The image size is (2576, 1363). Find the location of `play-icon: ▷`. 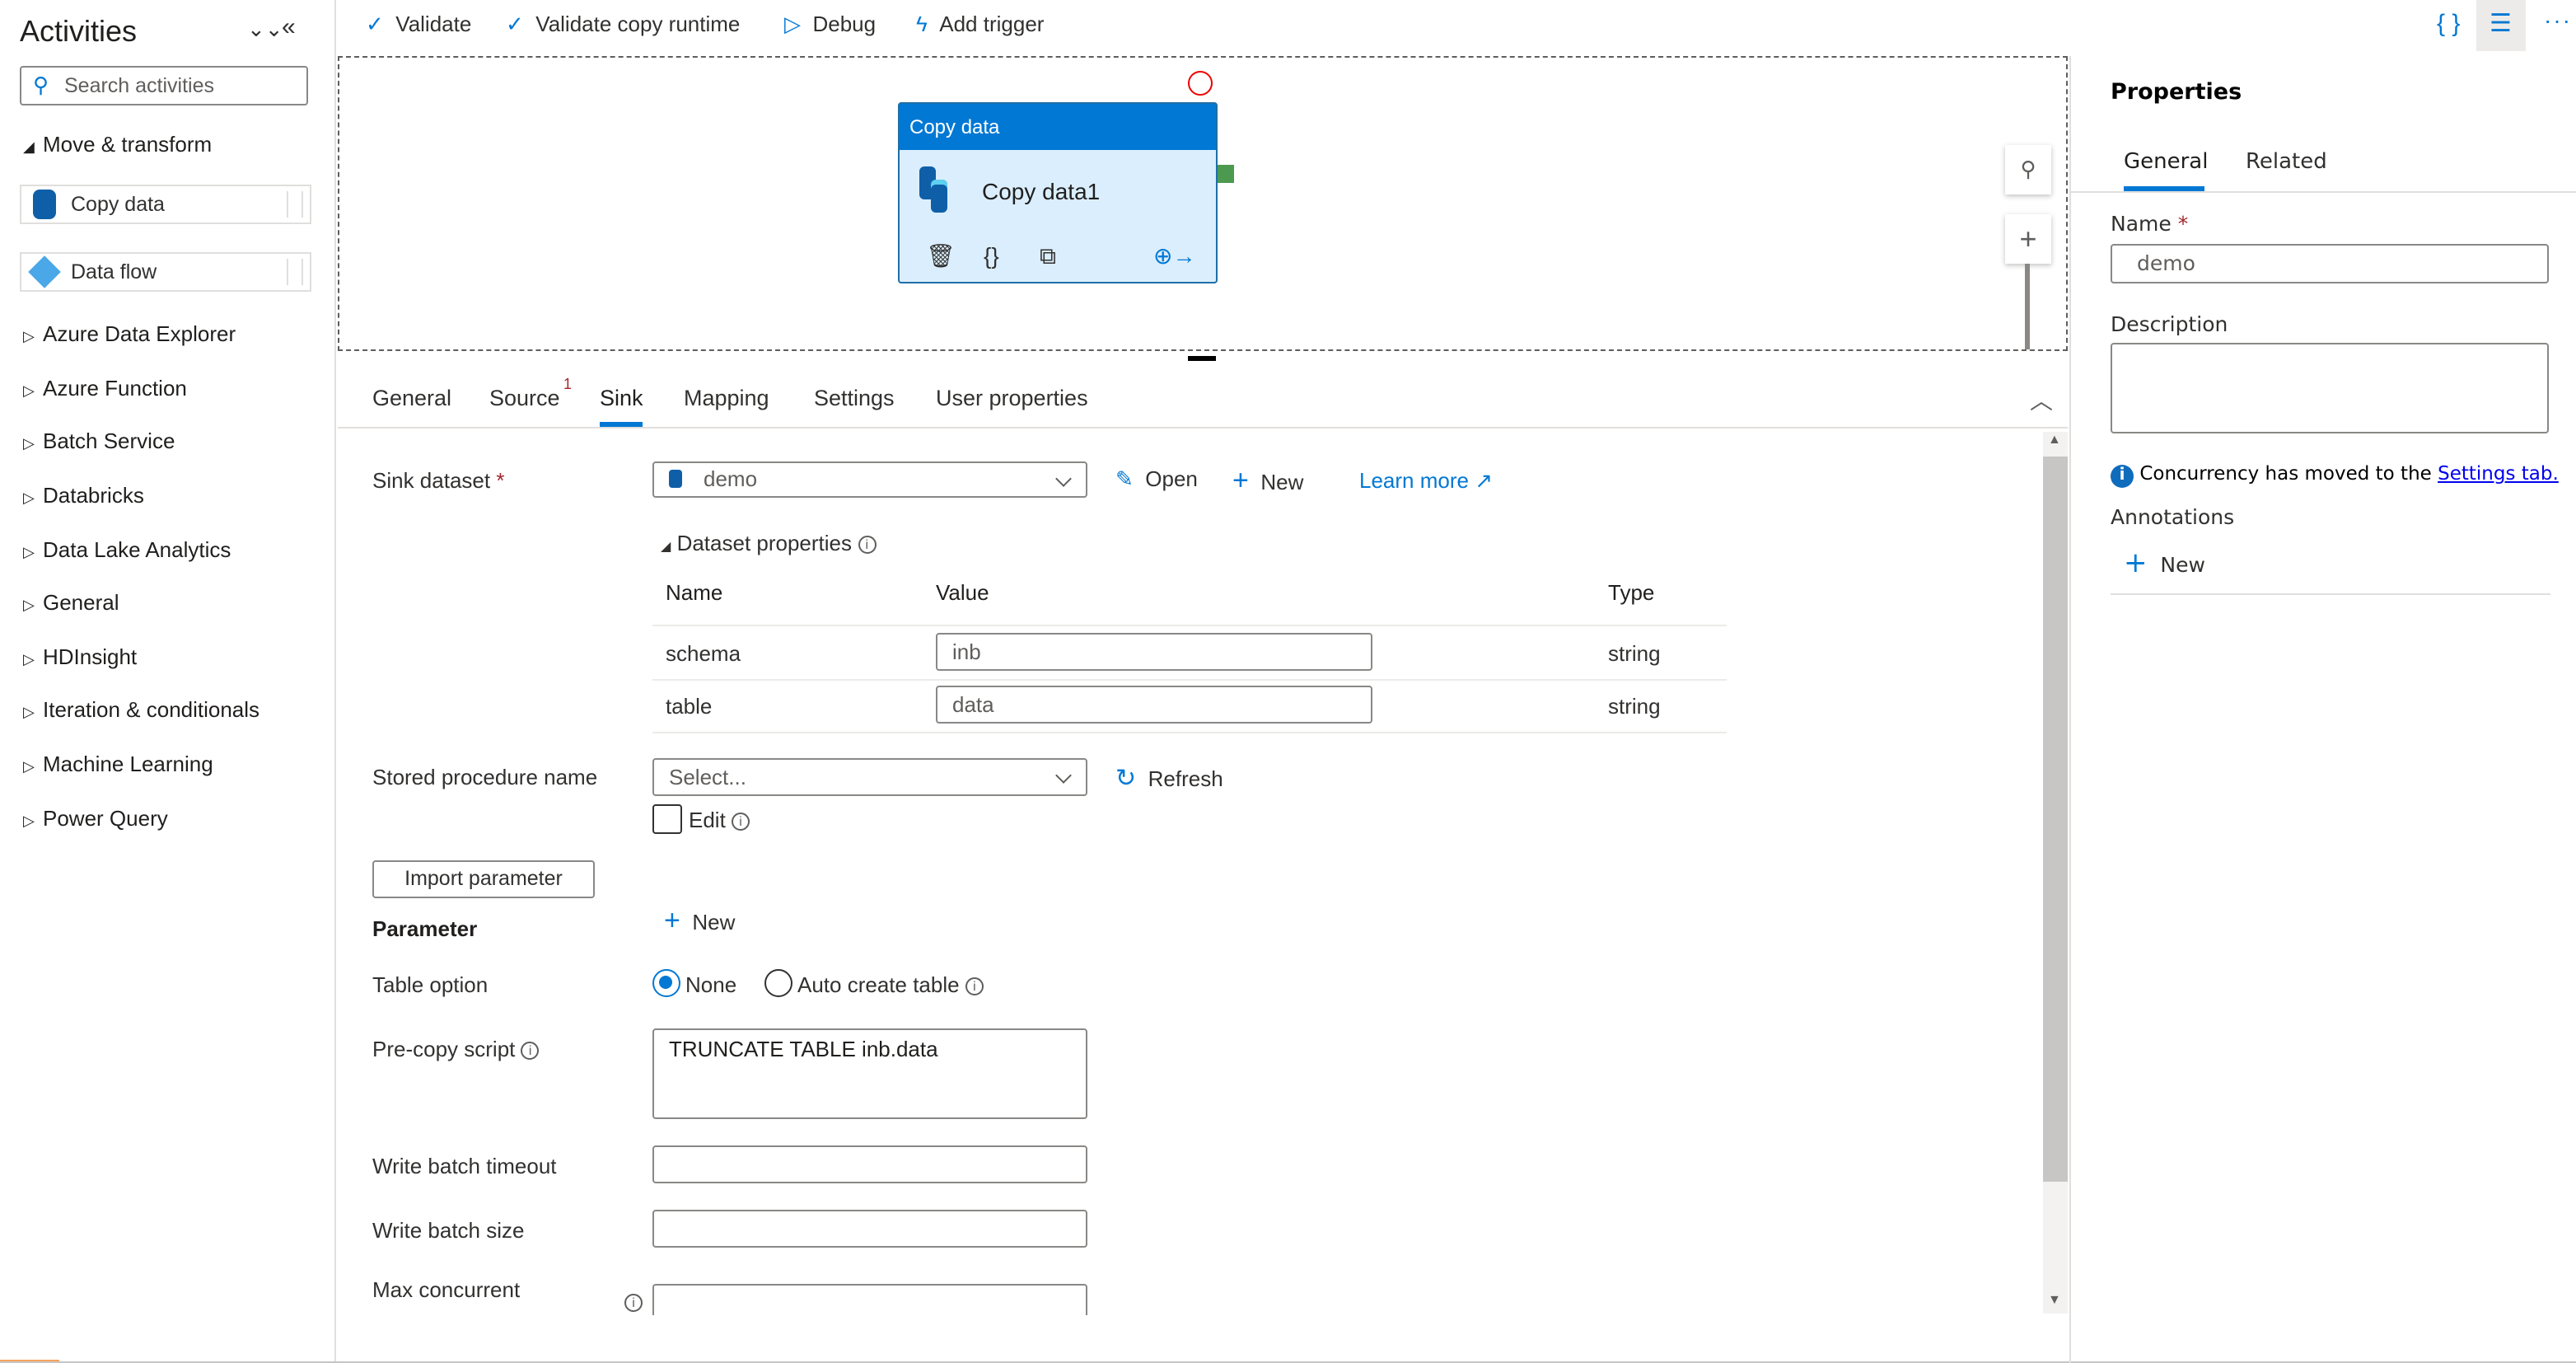

play-icon: ▷ is located at coordinates (792, 24).